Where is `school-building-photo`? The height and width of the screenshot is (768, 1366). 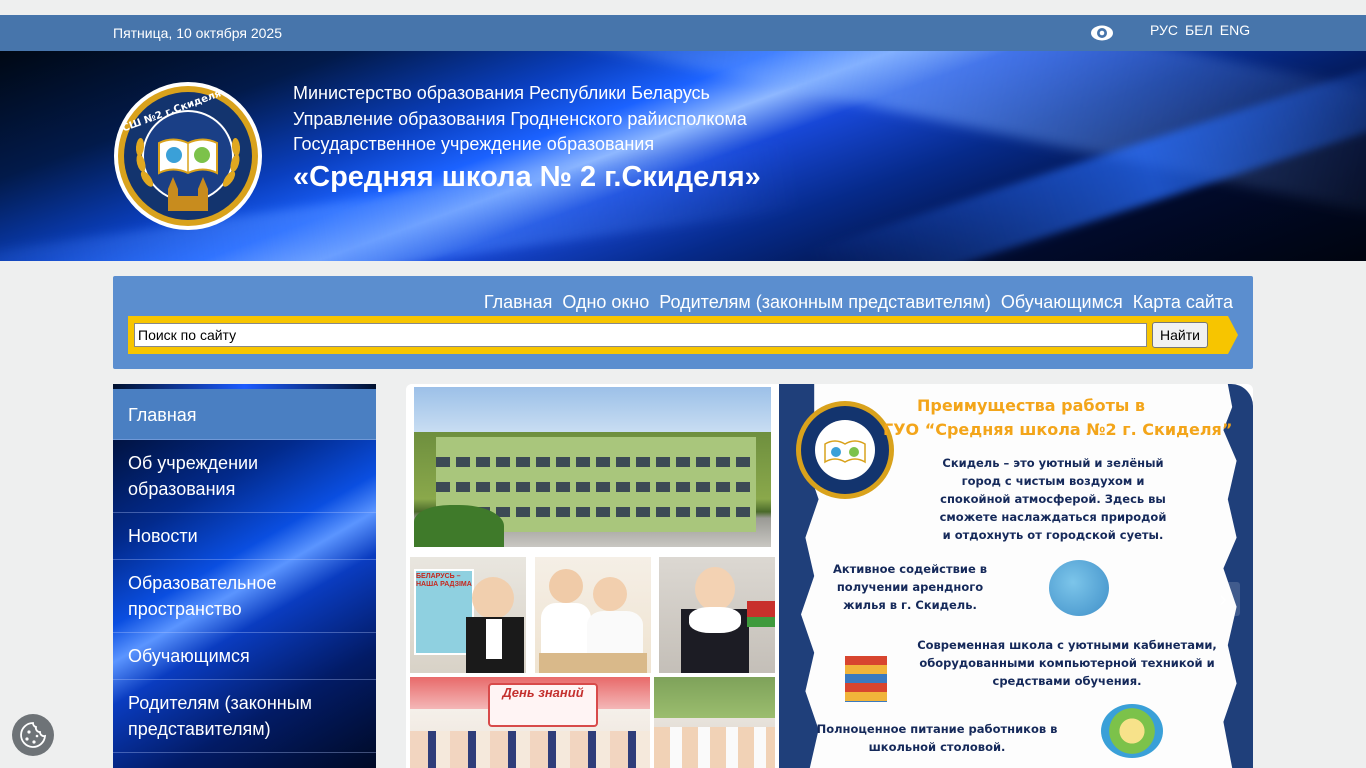
school-building-photo is located at coordinates (592, 467).